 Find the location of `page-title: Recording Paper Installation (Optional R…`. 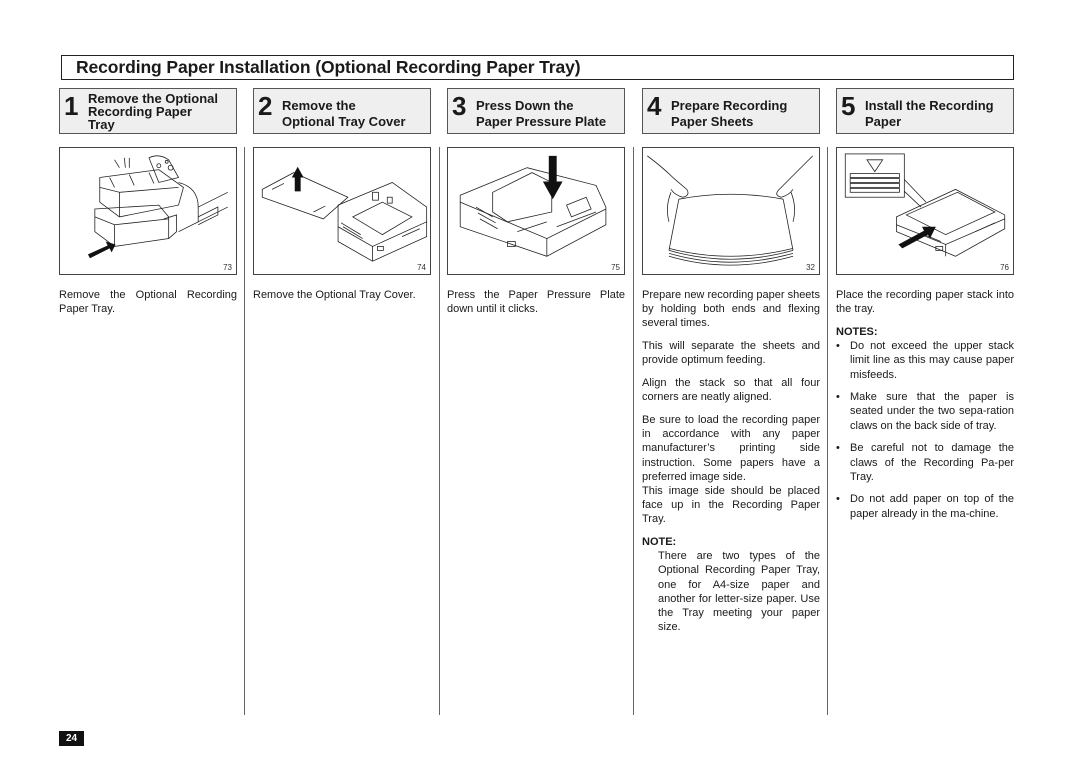

page-title: Recording Paper Installation (Optional R… is located at coordinates (328, 67).